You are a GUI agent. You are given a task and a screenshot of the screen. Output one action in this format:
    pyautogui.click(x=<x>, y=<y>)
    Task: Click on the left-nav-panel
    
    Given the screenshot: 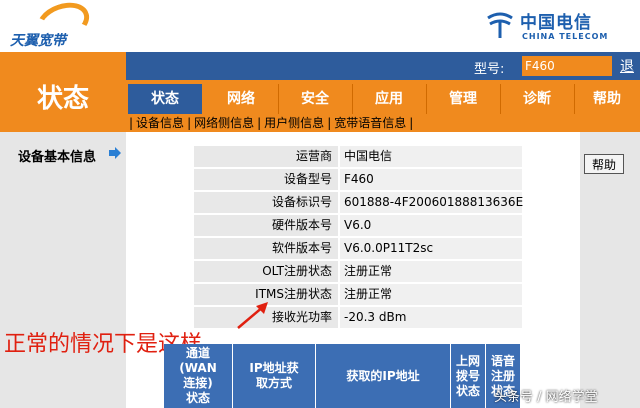 What is the action you would take?
    pyautogui.click(x=63, y=270)
    